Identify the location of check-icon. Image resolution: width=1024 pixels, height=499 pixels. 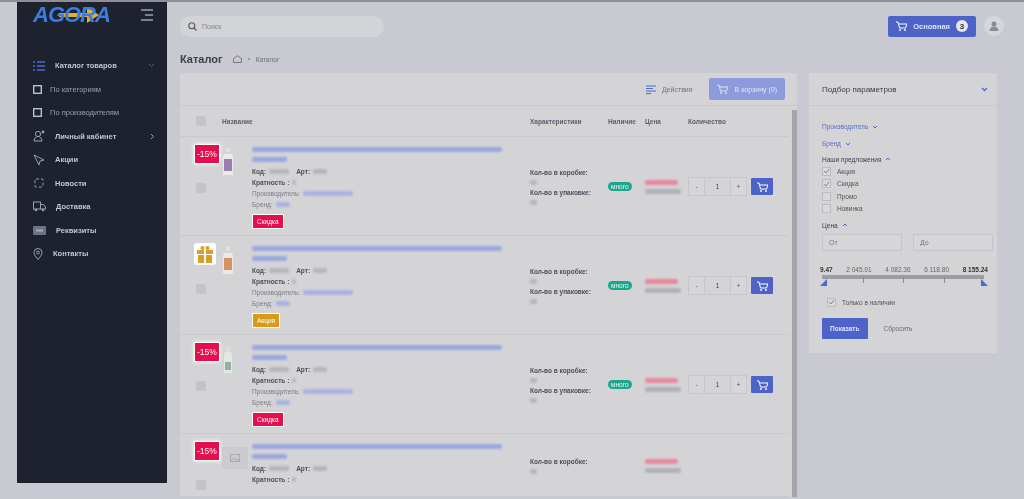
(831, 302).